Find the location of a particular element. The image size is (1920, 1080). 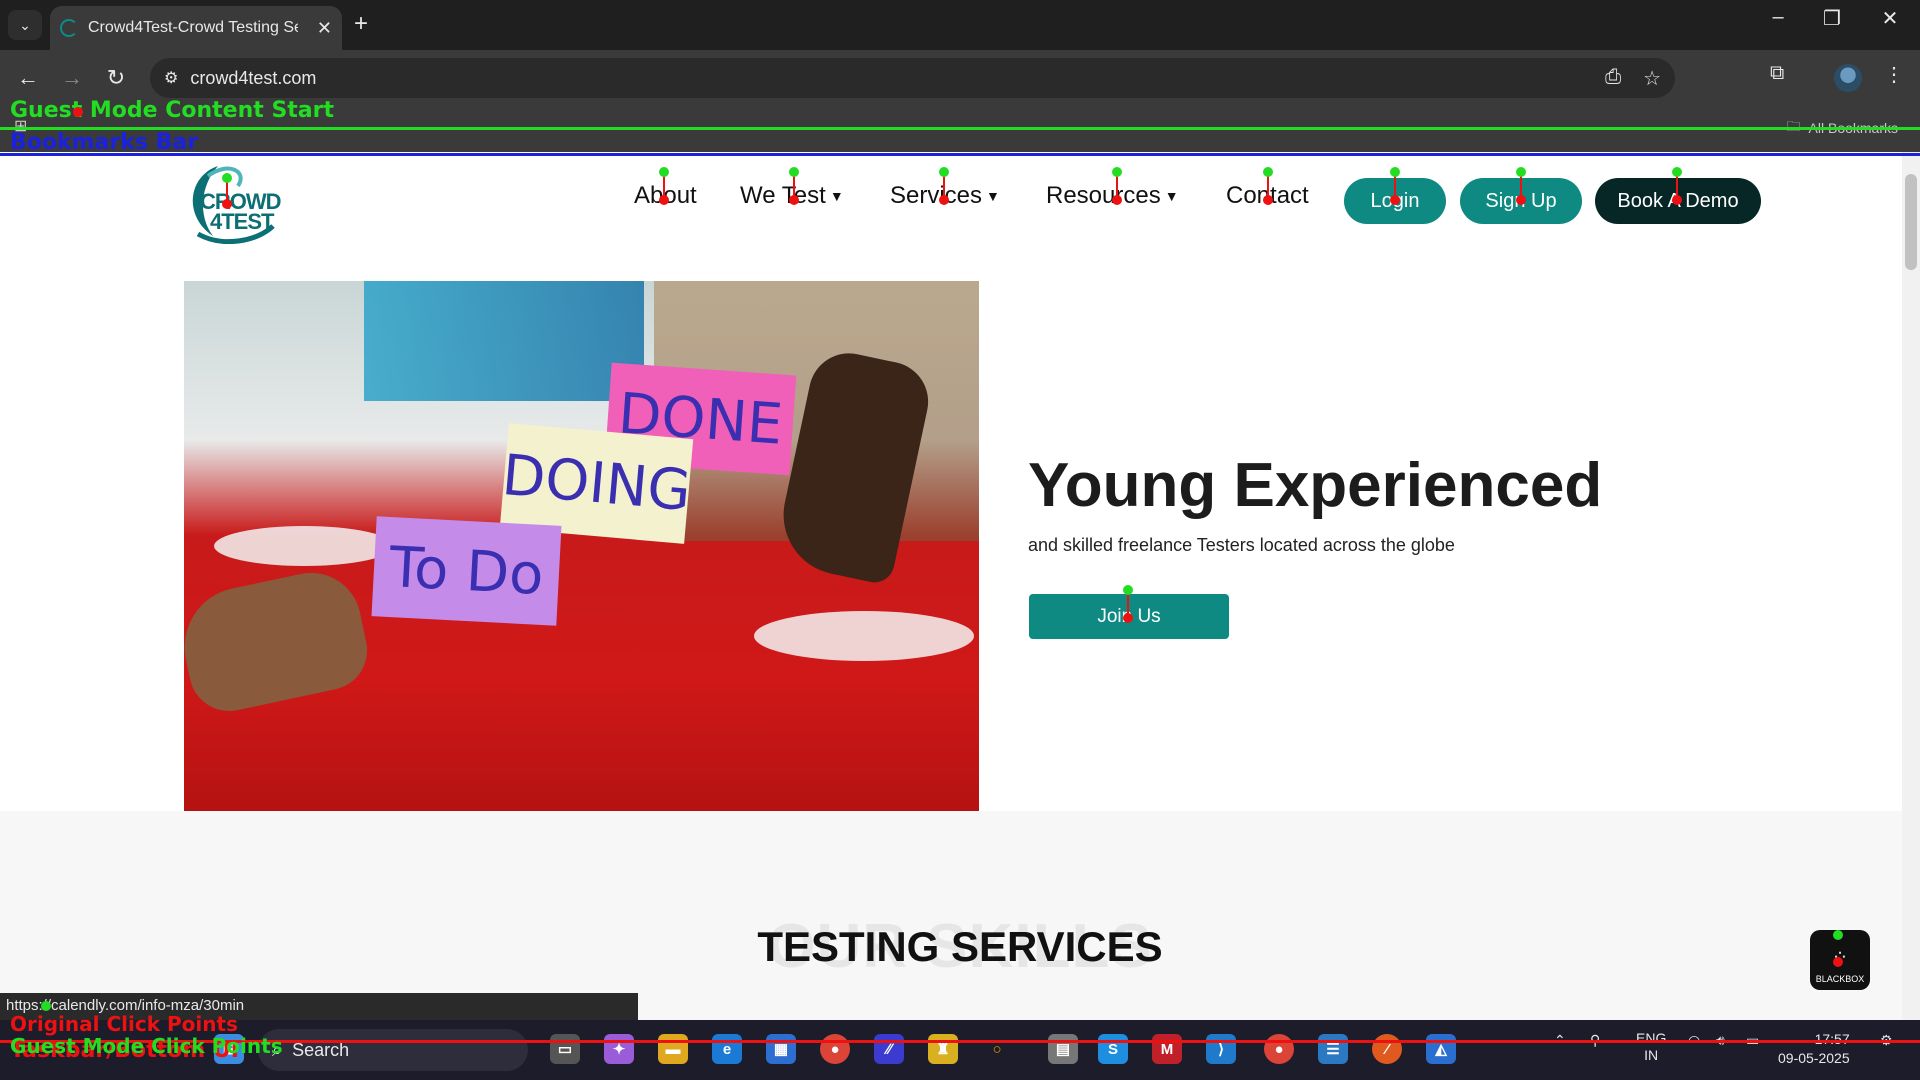

reload-icon: ↻ is located at coordinates (116, 78).